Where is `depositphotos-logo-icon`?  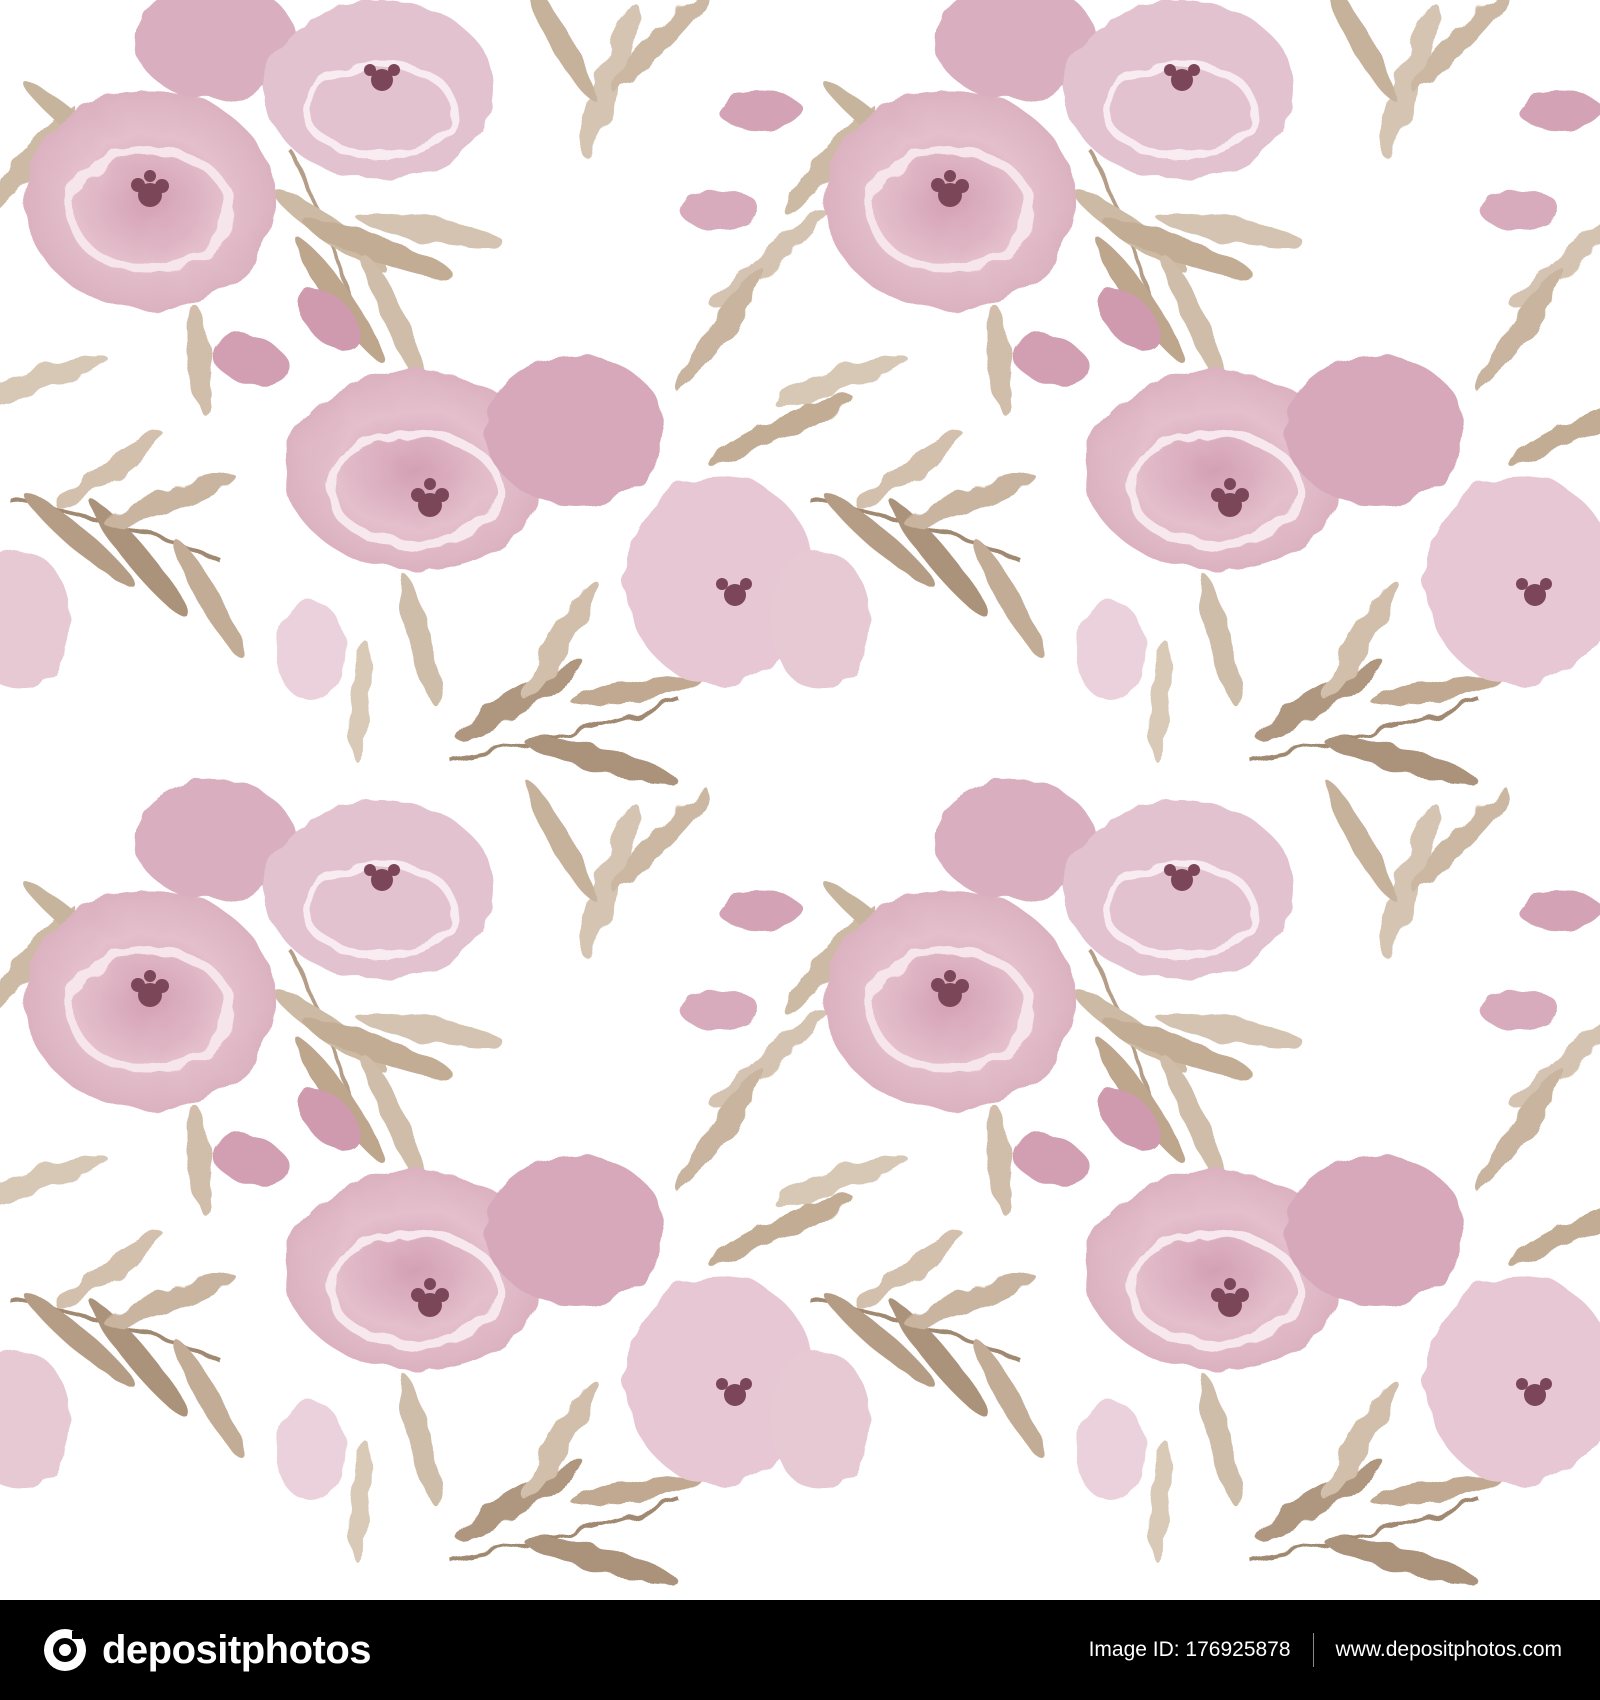 depositphotos-logo-icon is located at coordinates (65, 1650).